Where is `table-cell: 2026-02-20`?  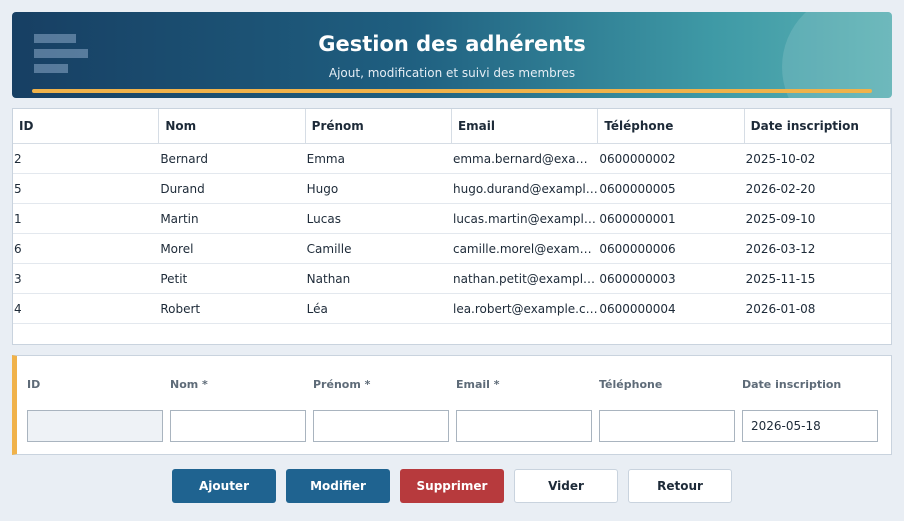
table-cell: 2026-02-20 is located at coordinates (818, 188).